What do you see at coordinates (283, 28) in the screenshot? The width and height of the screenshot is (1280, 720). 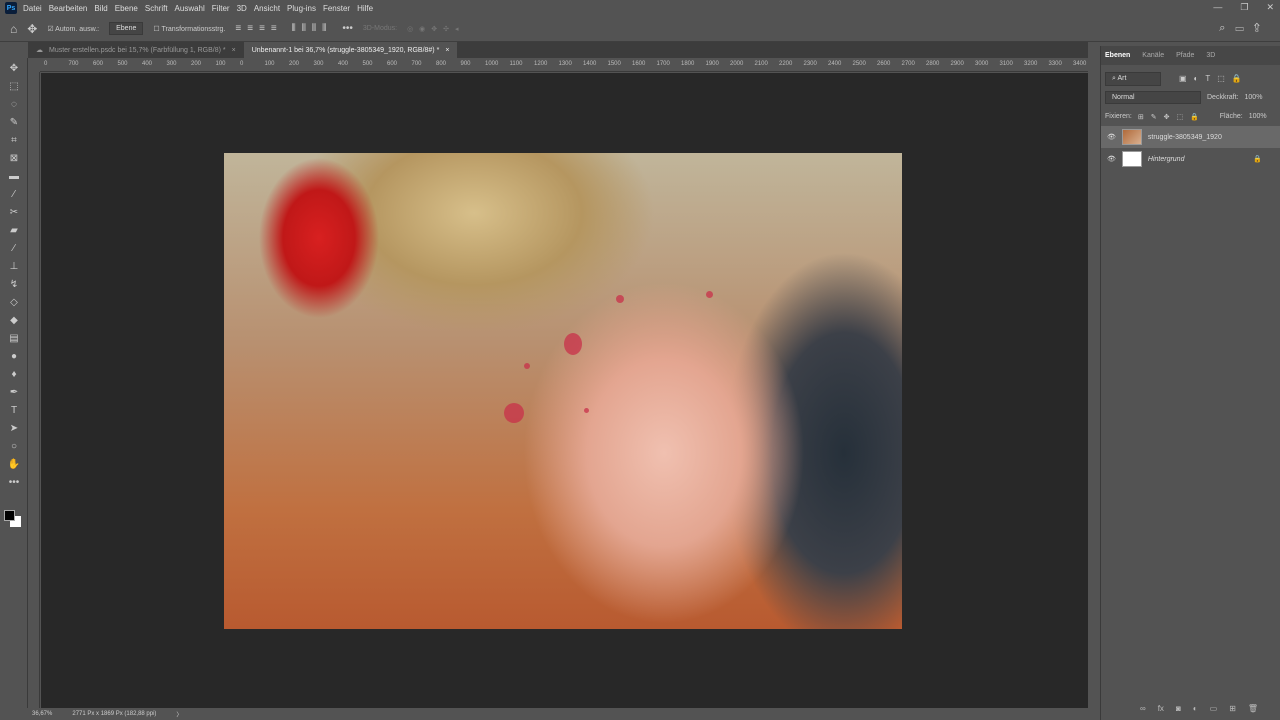 I see `align-icons: ≡≡≡≡ ⫴⫴⫴⫴` at bounding box center [283, 28].